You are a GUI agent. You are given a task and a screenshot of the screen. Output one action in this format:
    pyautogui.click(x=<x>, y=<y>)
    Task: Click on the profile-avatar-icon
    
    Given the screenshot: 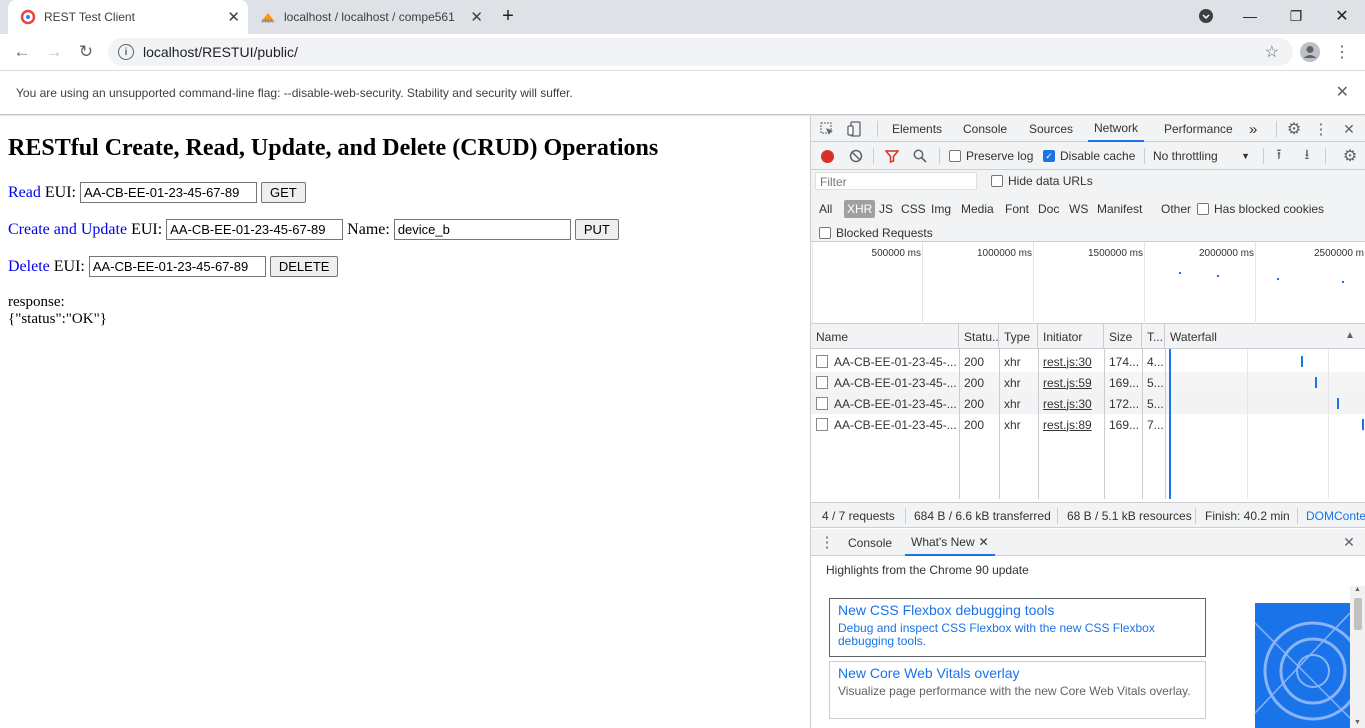 What is the action you would take?
    pyautogui.click(x=1310, y=52)
    